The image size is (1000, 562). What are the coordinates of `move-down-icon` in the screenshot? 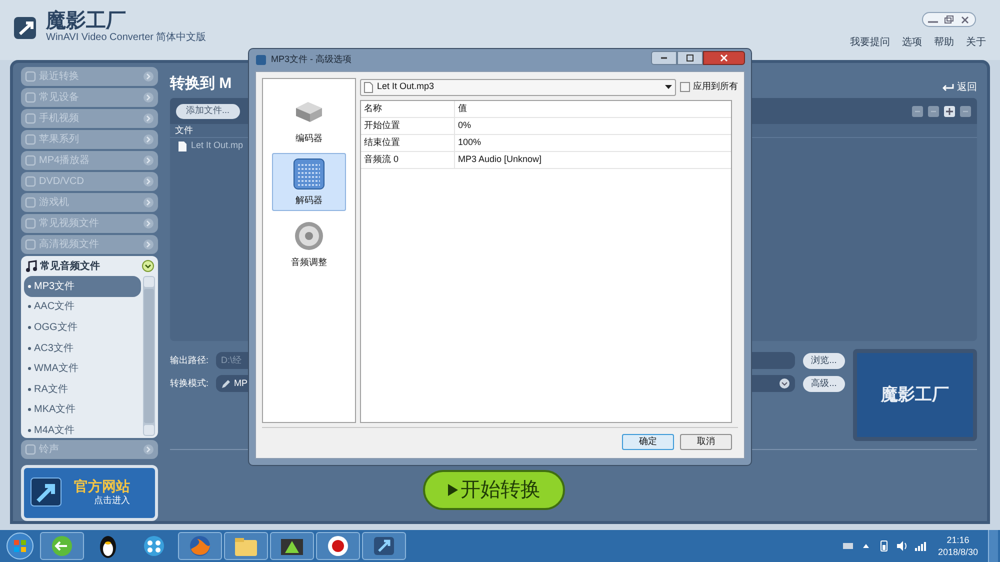 It's located at (933, 111).